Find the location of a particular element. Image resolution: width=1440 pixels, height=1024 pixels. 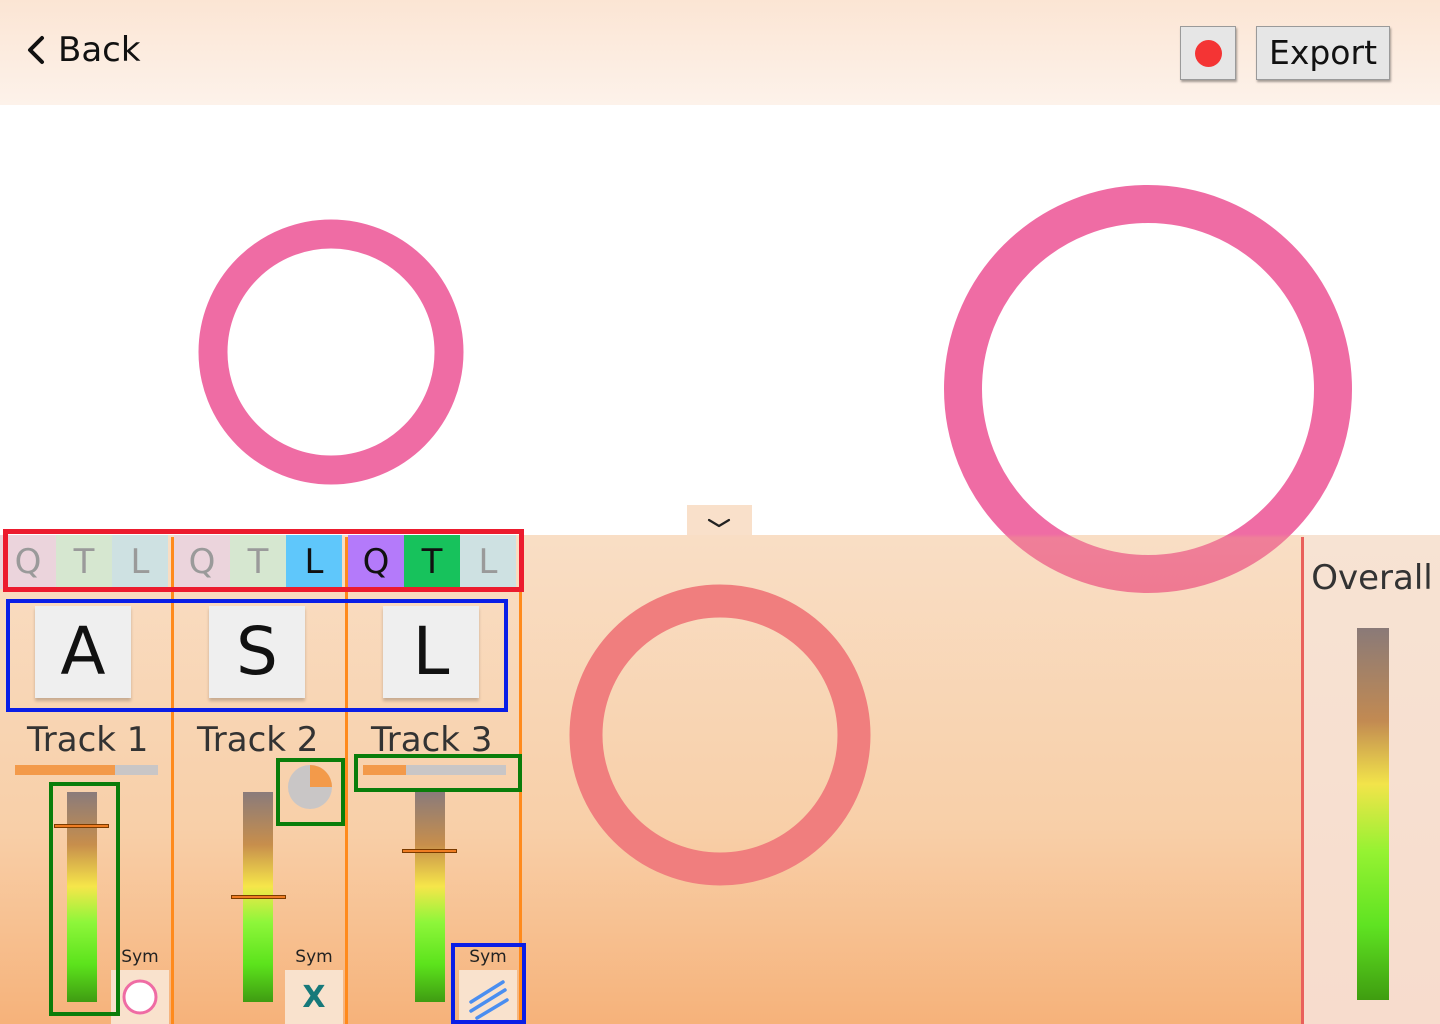

record-icon is located at coordinates (1208, 53).